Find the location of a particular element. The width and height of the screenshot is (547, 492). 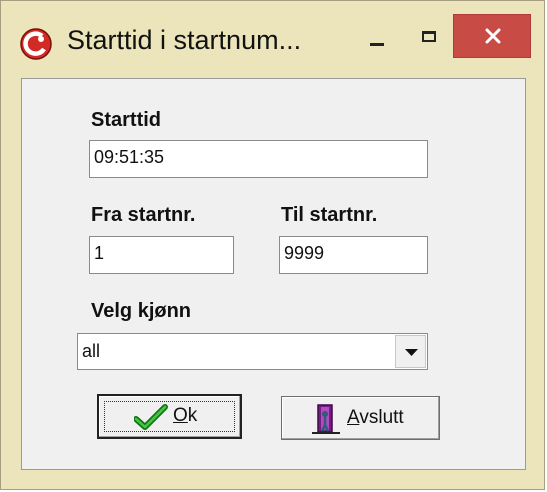

ok-button-label: Ok is located at coordinates (185, 415).